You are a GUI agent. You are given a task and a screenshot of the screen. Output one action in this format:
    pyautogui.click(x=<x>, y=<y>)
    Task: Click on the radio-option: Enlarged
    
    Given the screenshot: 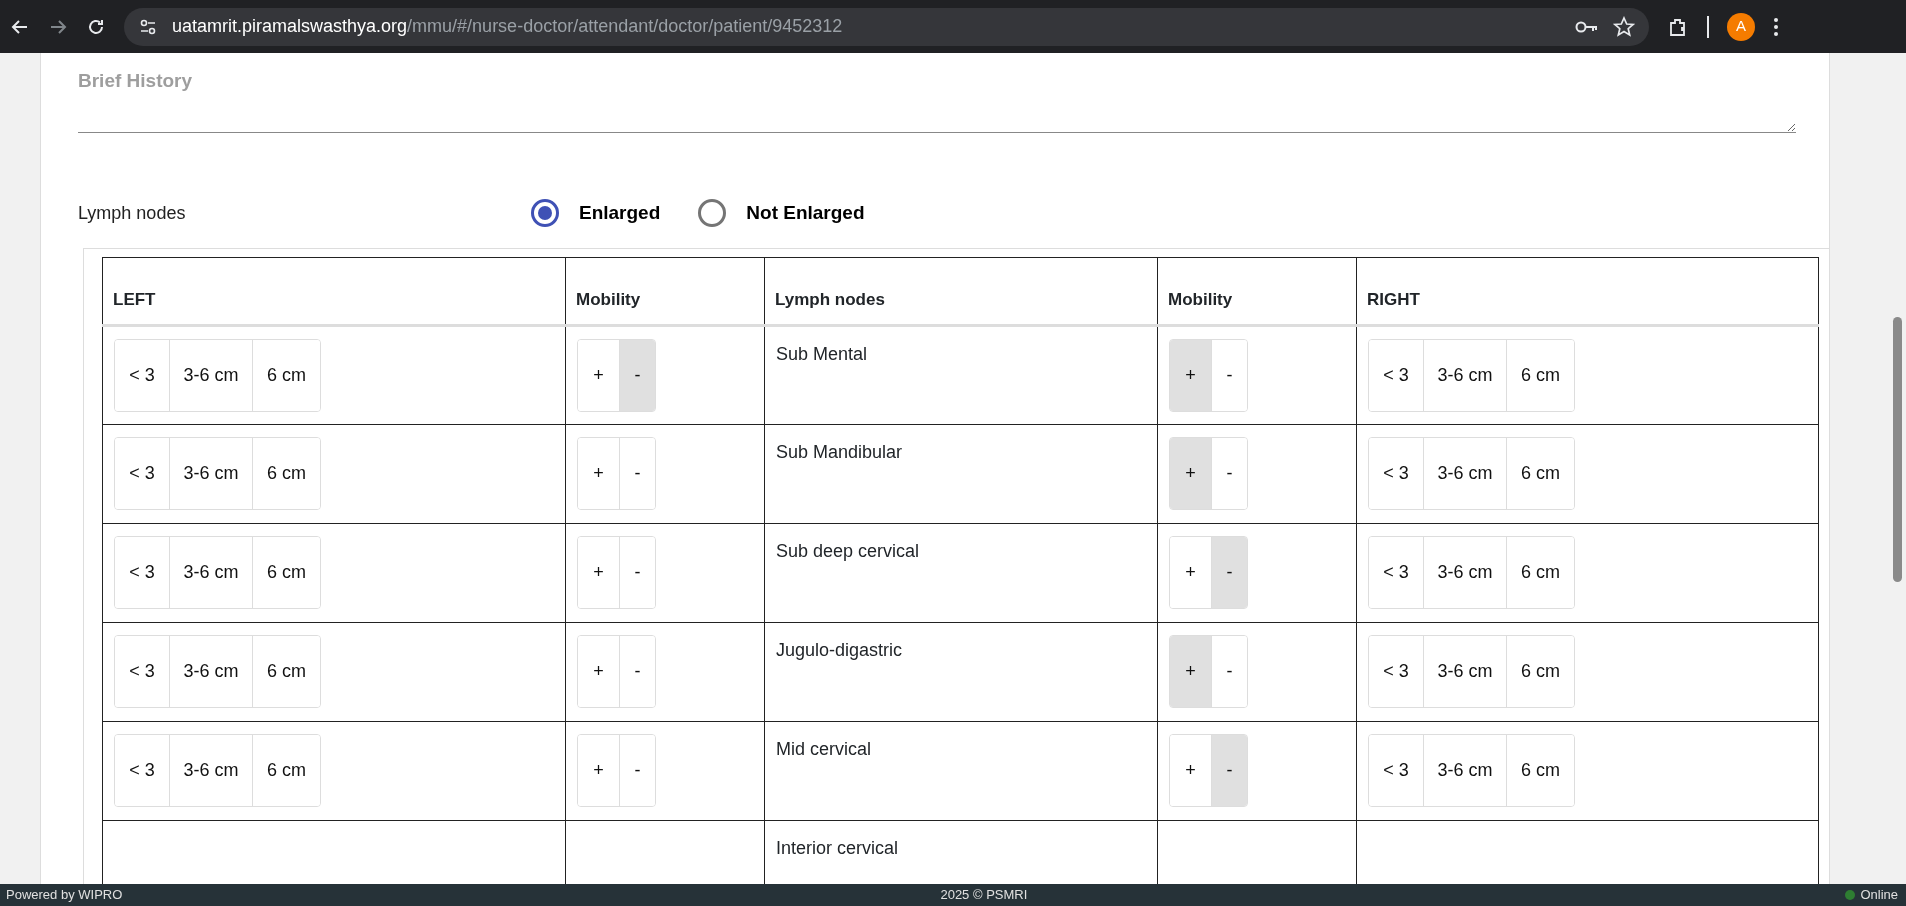 What is the action you would take?
    pyautogui.click(x=596, y=213)
    